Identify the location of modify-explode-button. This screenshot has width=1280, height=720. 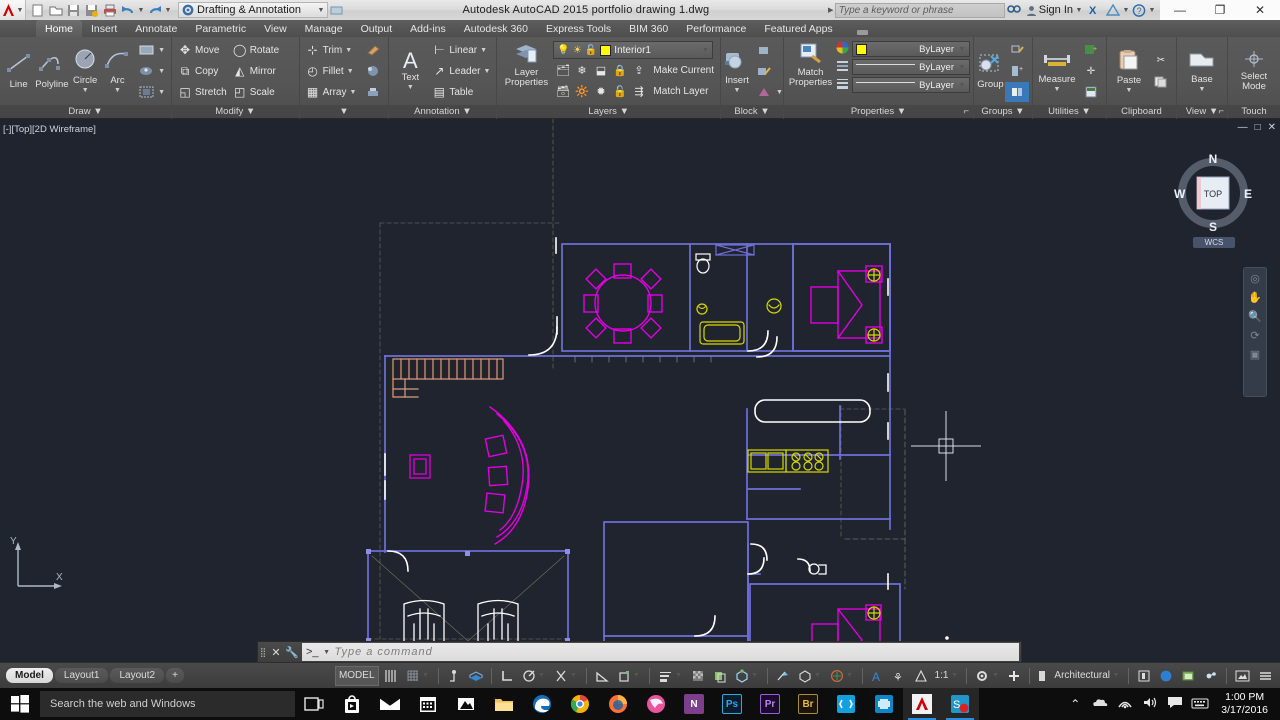
(373, 71).